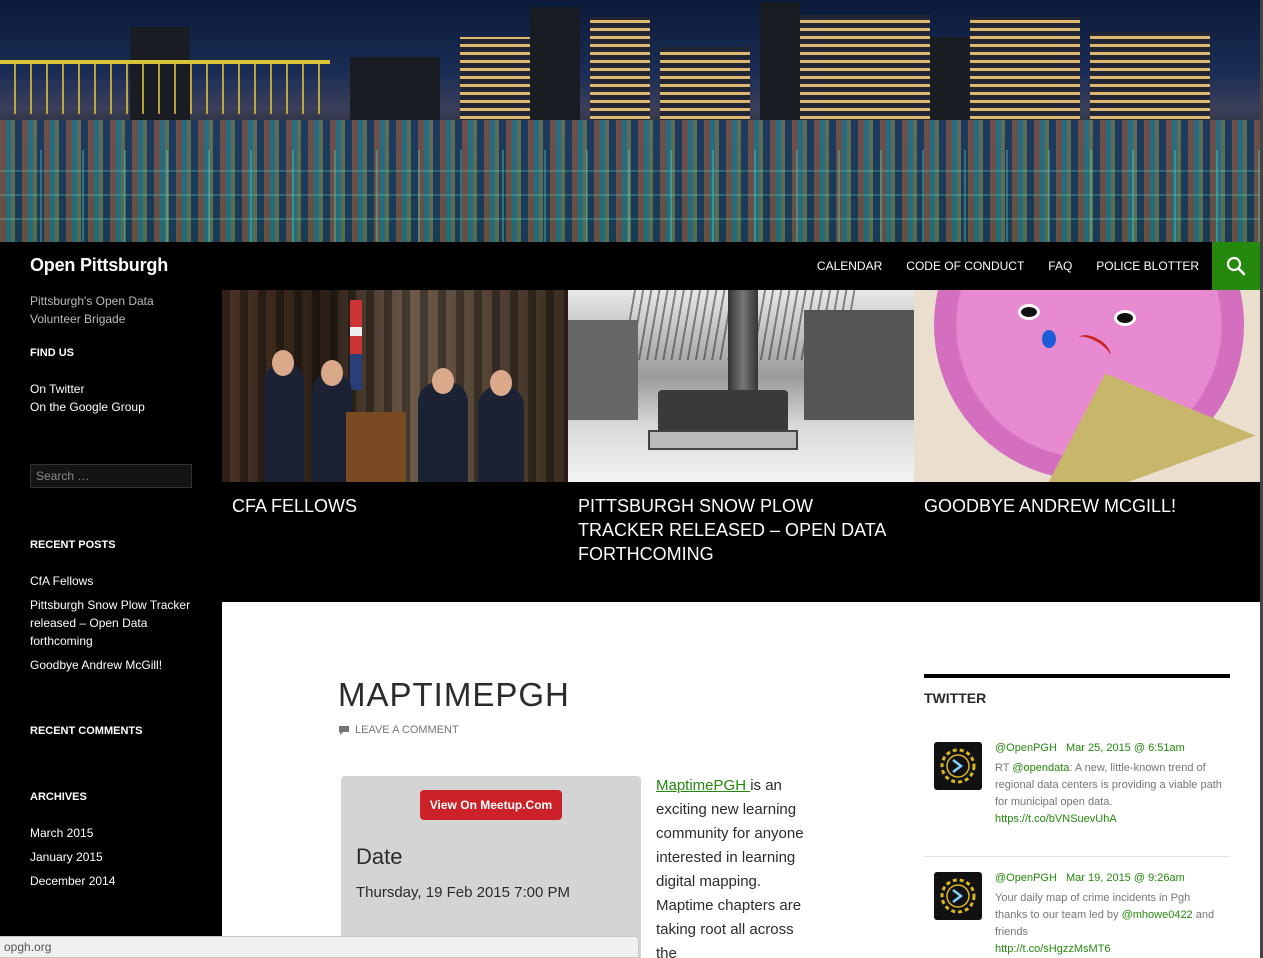 The width and height of the screenshot is (1263, 958). Describe the element at coordinates (379, 856) in the screenshot. I see `event-date-label: Date` at that location.